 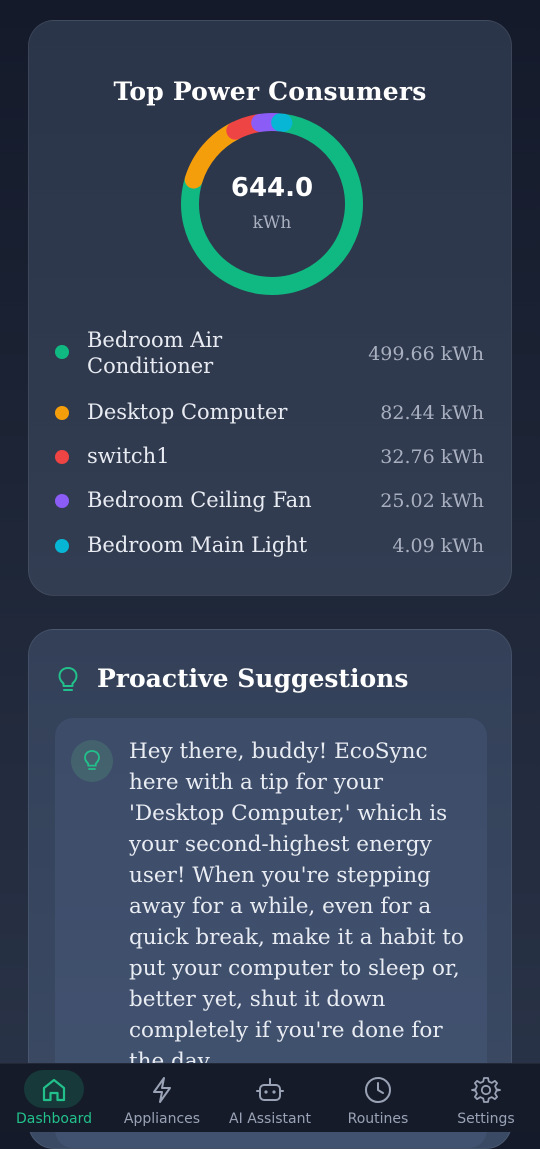 I want to click on total-unit: kWh, so click(x=272, y=223).